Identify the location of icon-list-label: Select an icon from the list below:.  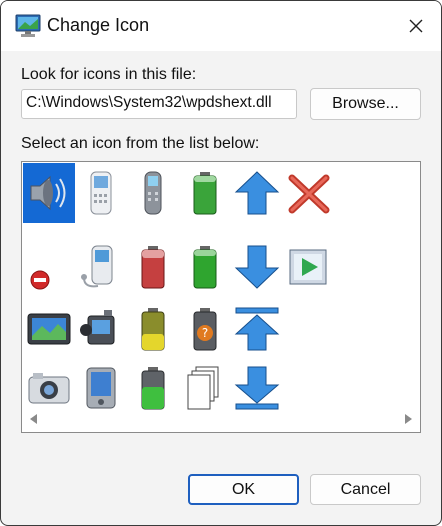
(140, 143).